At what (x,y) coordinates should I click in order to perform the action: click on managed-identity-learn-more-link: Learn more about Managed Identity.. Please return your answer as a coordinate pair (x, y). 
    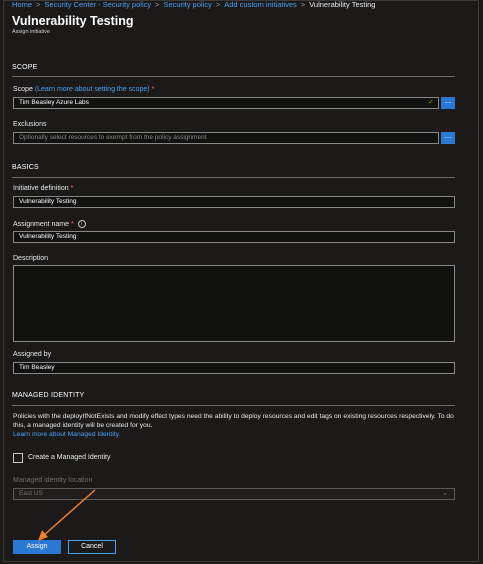
    Looking at the image, I should click on (66, 434).